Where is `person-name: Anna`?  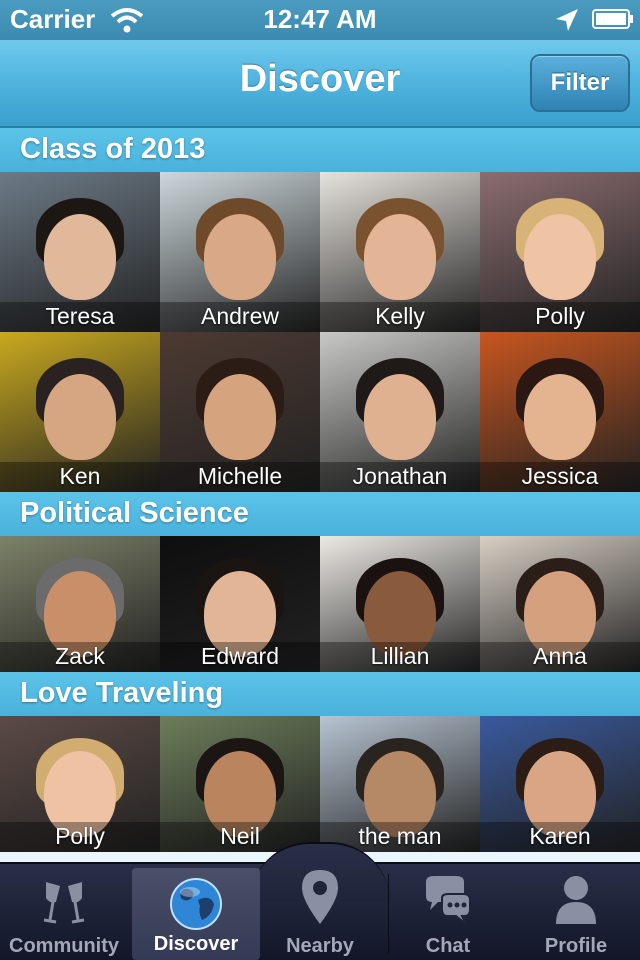
person-name: Anna is located at coordinates (560, 656).